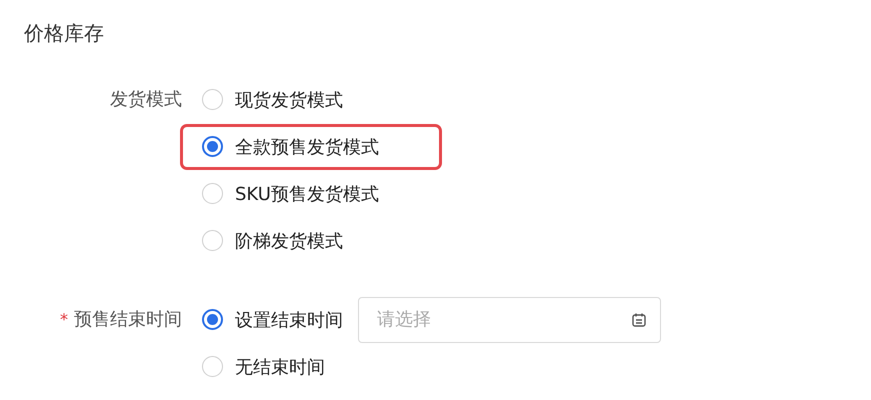  Describe the element at coordinates (283, 193) in the screenshot. I see `radio-option: SKU预售发货模式` at that location.